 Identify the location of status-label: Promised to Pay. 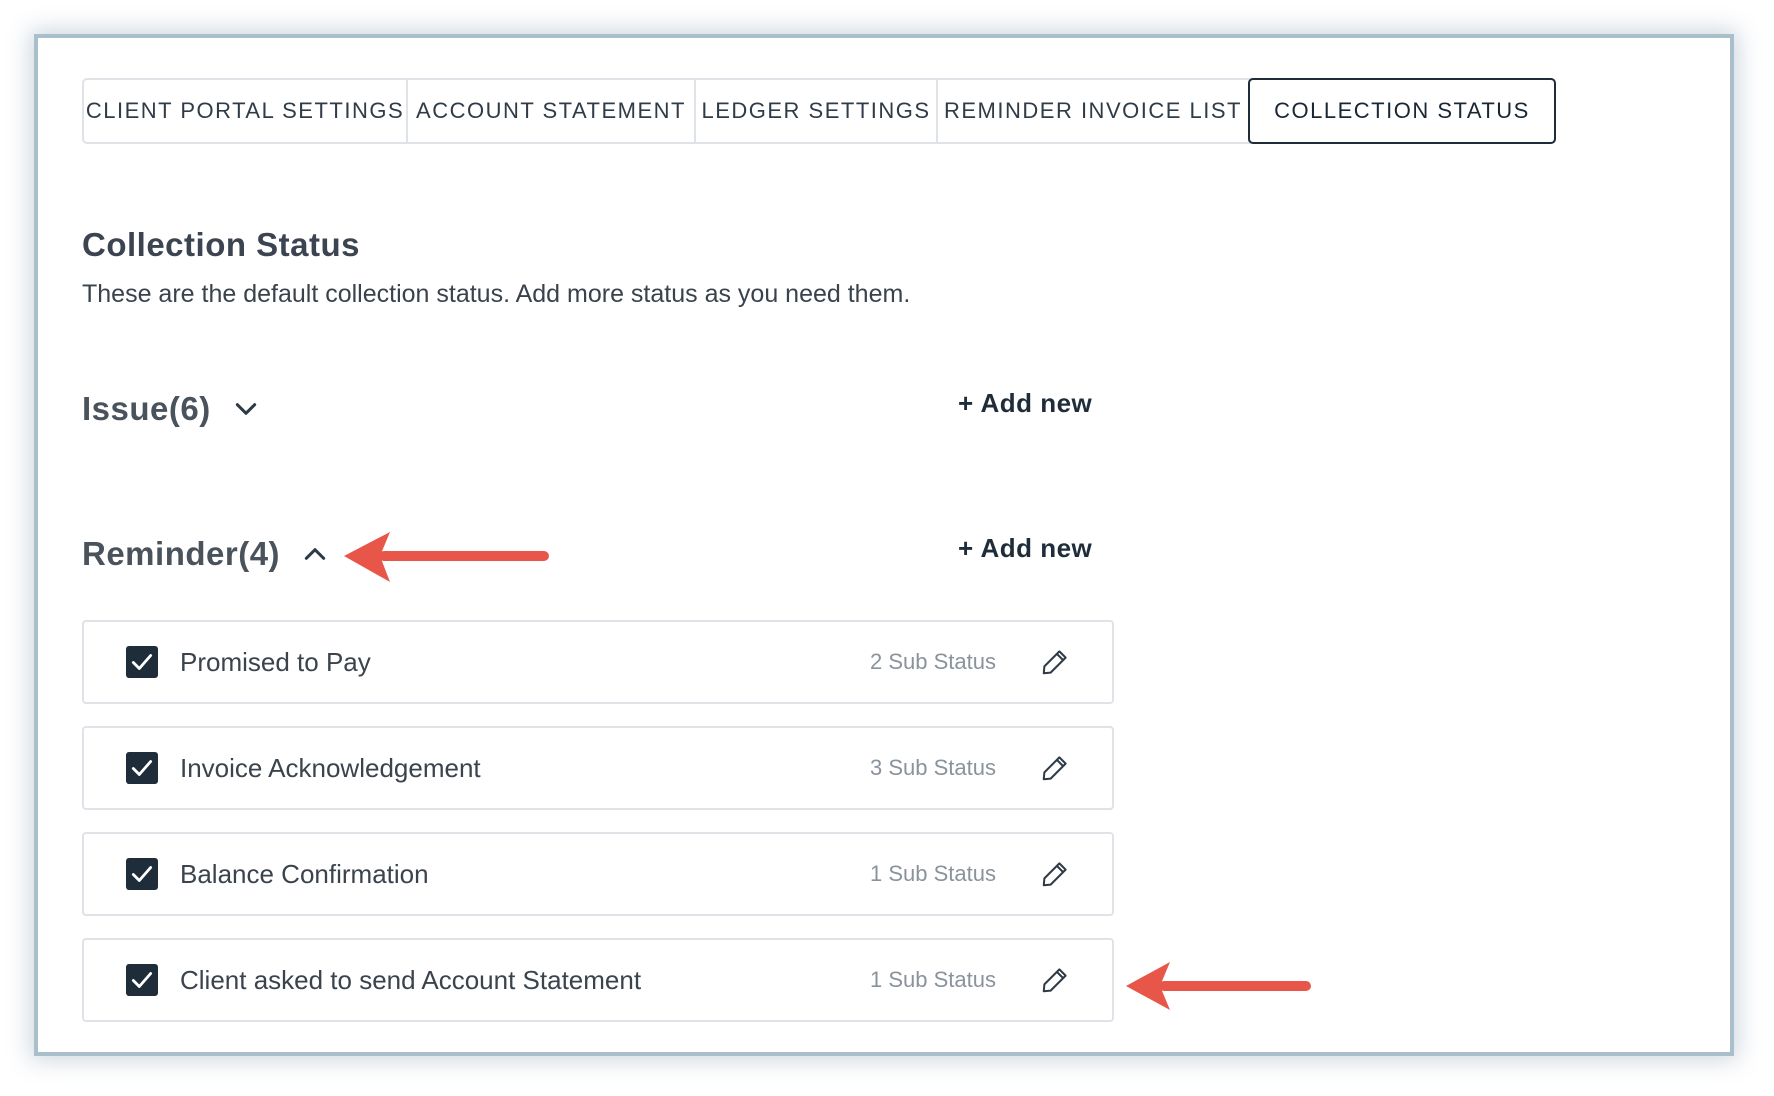
(275, 661).